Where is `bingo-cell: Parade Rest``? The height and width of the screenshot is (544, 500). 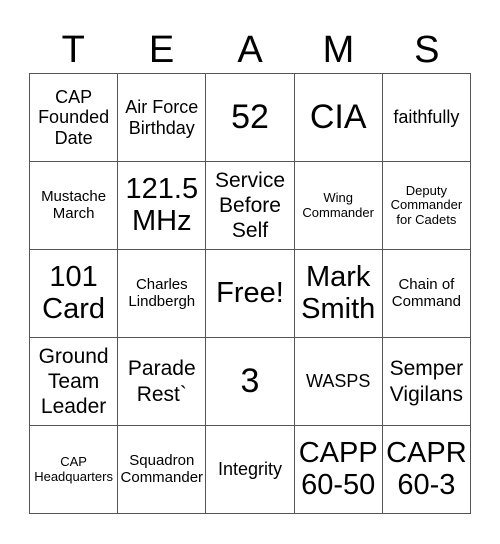
bingo-cell: Parade Rest` is located at coordinates (162, 382).